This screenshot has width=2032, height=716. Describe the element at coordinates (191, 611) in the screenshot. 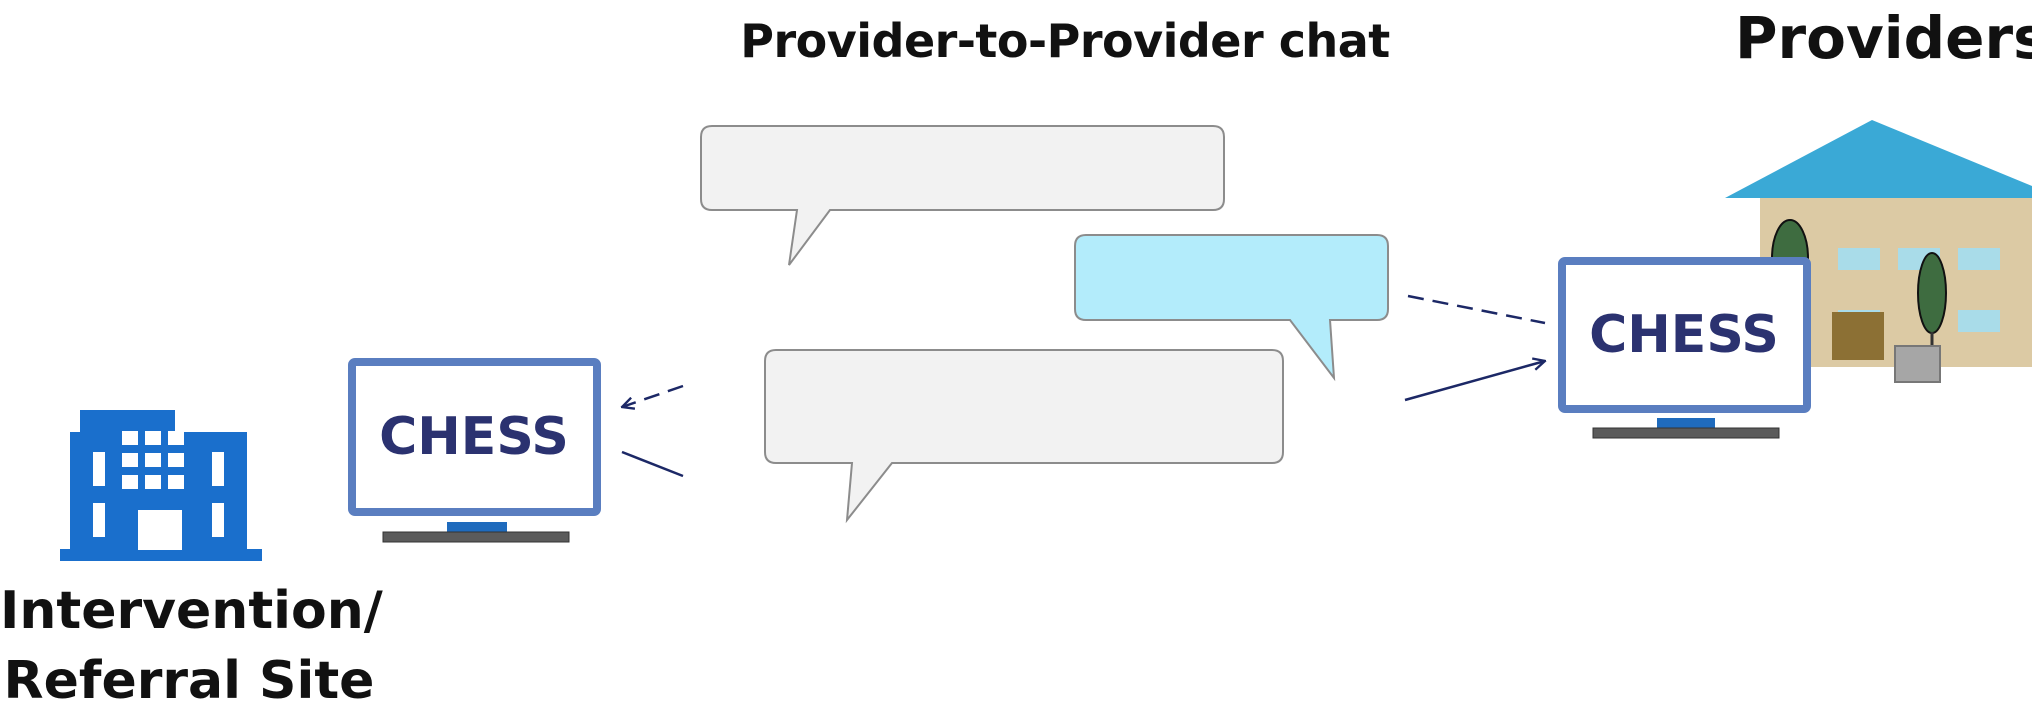

I see `referral-site-label-line1: Intervention/` at that location.